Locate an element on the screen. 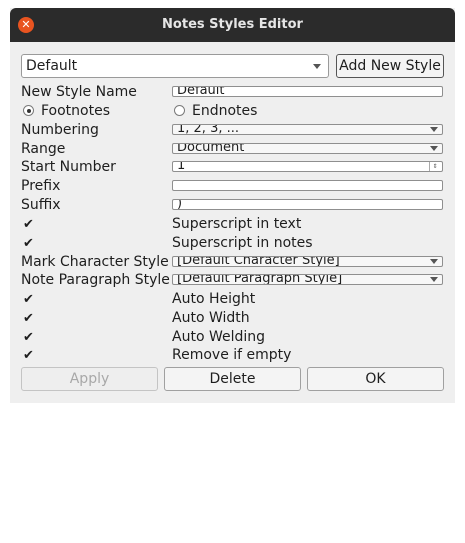  auto-width-row: ✔ Auto Width is located at coordinates (232, 318).